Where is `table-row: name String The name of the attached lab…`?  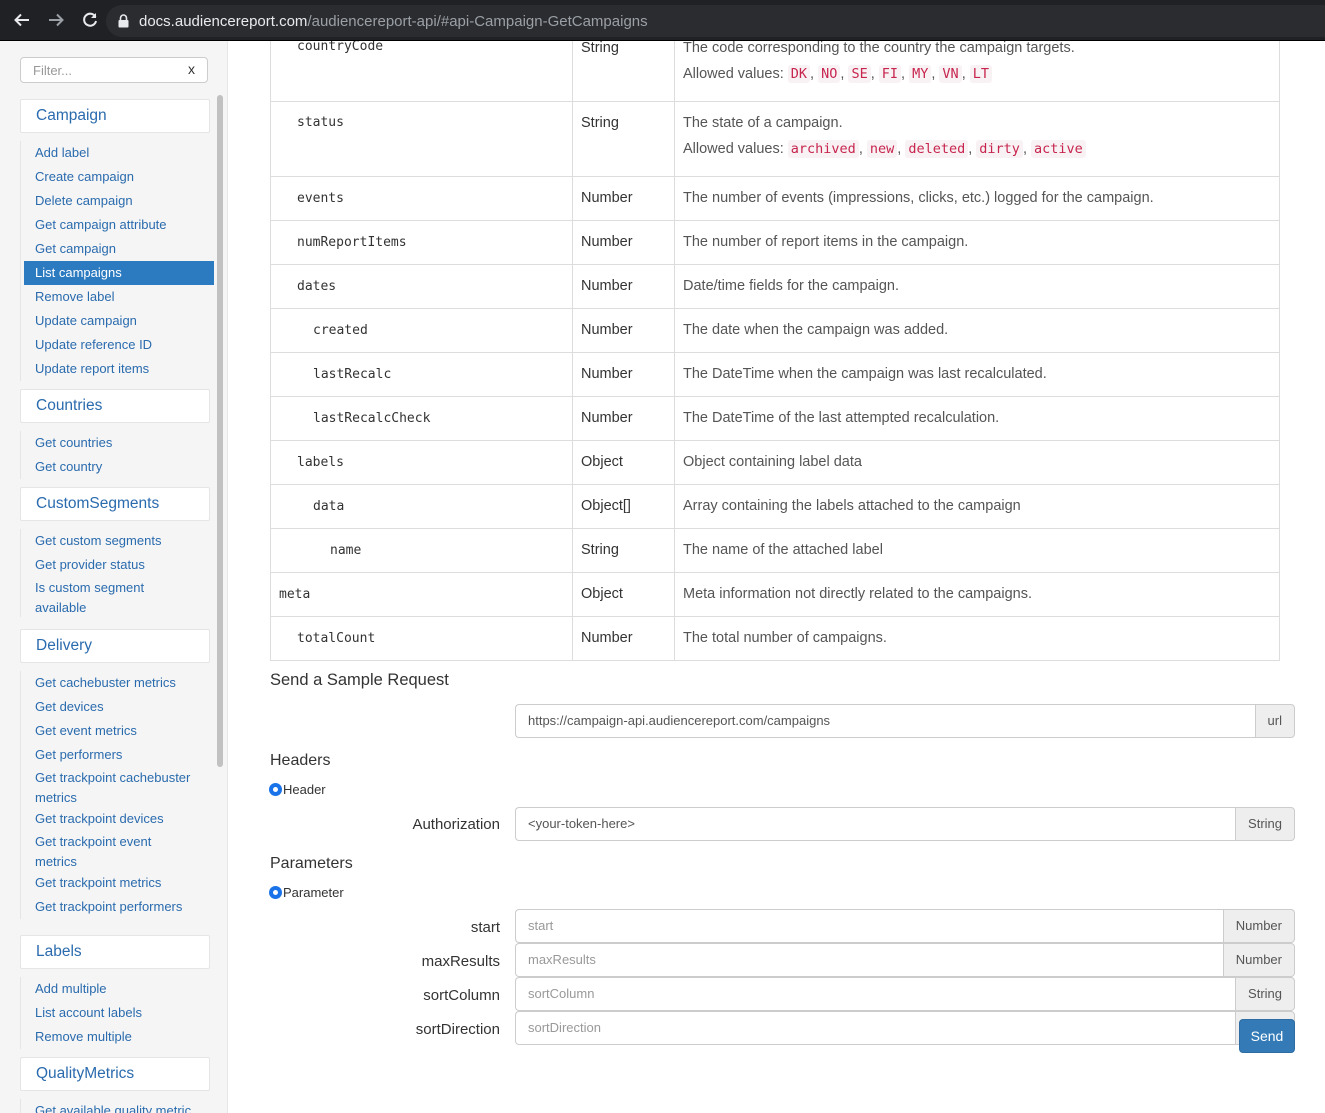 table-row: name String The name of the attached lab… is located at coordinates (775, 550).